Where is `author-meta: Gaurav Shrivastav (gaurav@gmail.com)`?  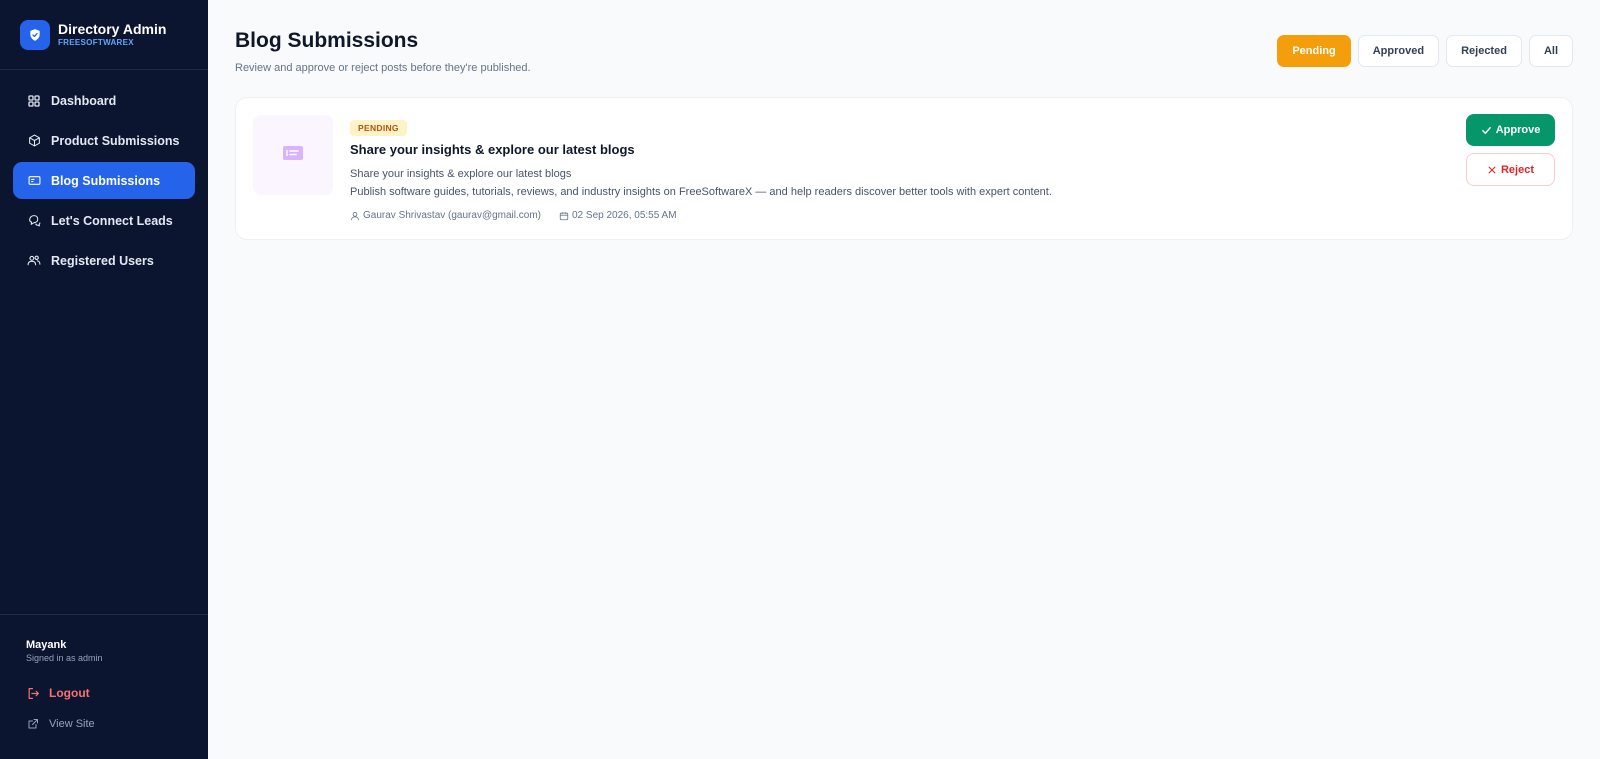 author-meta: Gaurav Shrivastav (gaurav@gmail.com) is located at coordinates (445, 215).